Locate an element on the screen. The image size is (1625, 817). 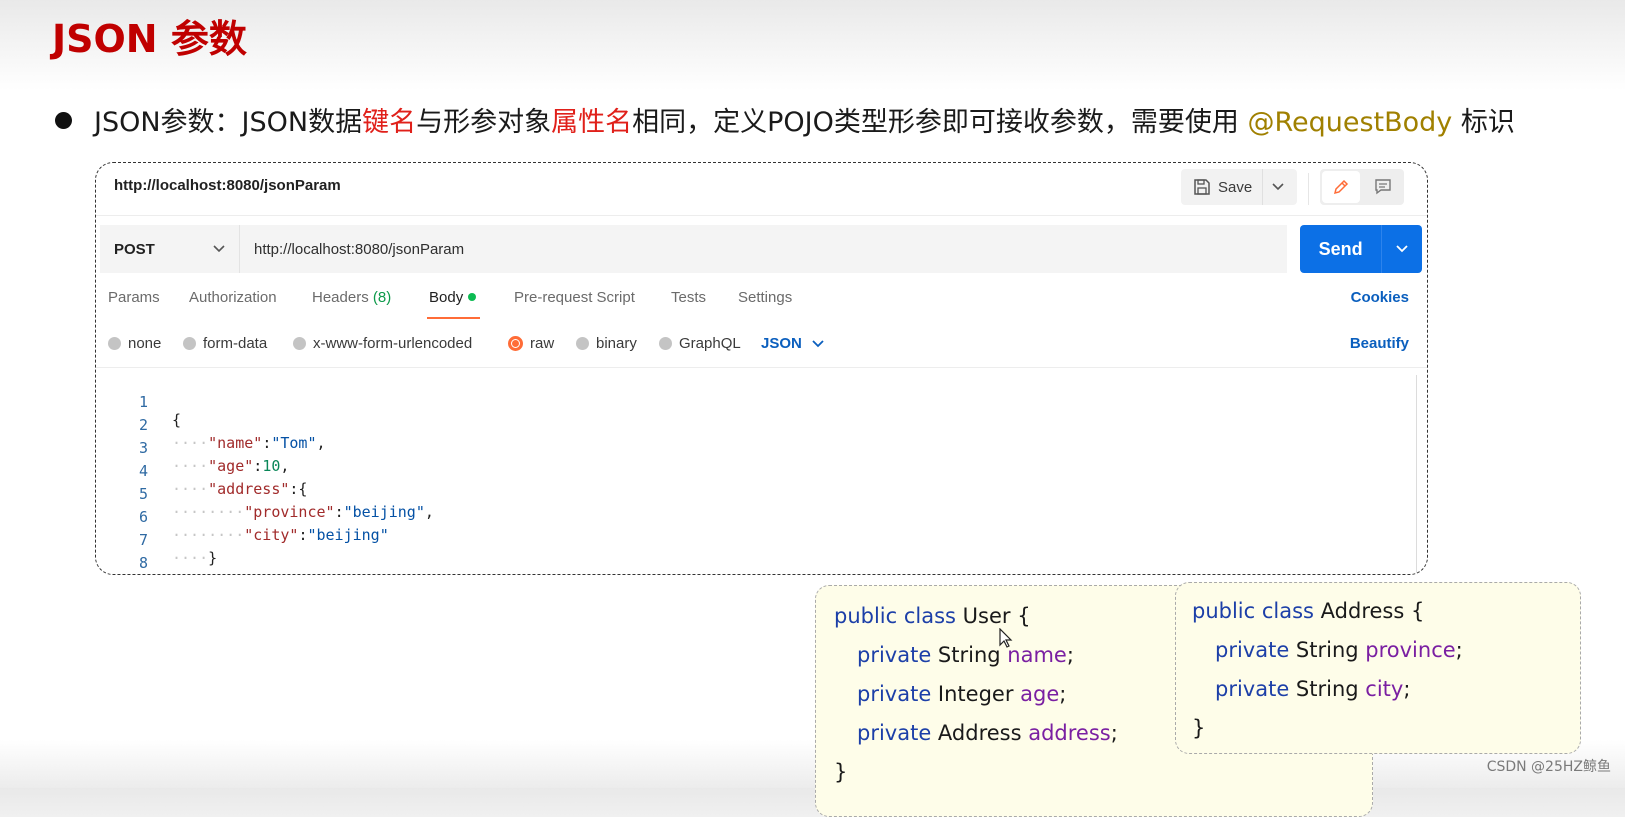
comment-icon is located at coordinates (1383, 187).